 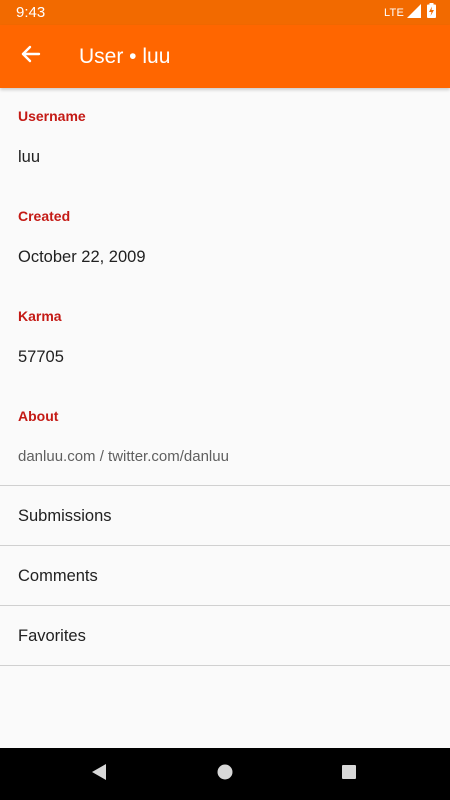 I want to click on menu-item-submissions: Submissions, so click(x=225, y=516).